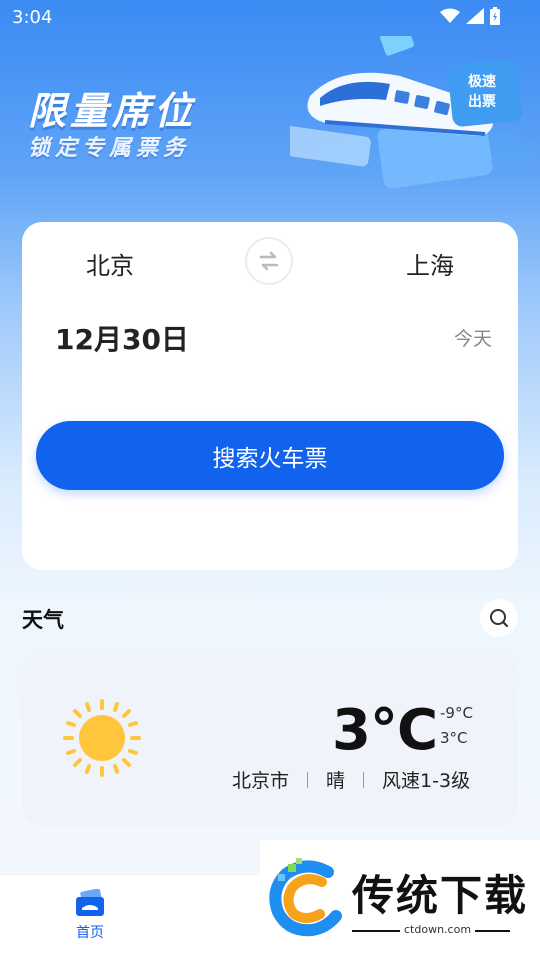 This screenshot has width=540, height=960. I want to click on battery-icon, so click(495, 16).